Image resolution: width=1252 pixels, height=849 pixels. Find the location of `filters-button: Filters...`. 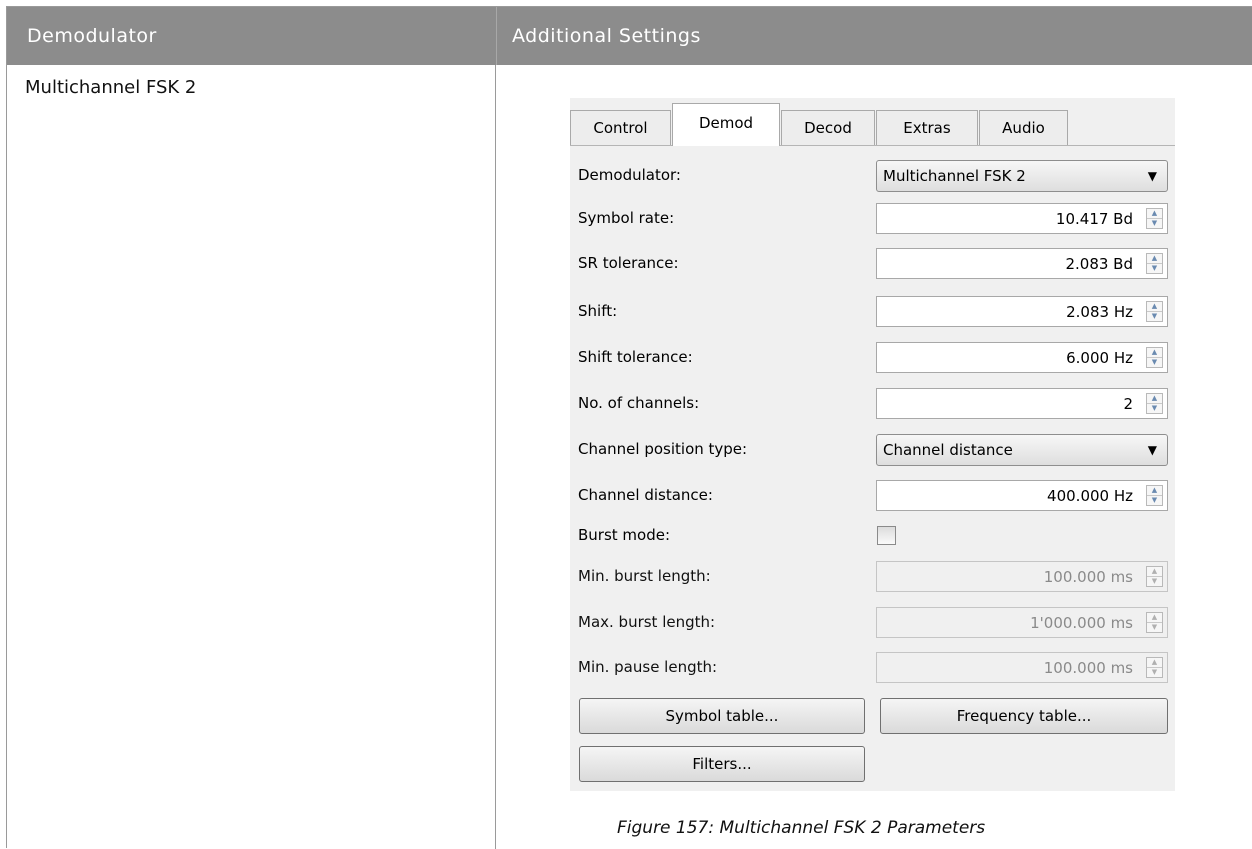

filters-button: Filters... is located at coordinates (722, 764).